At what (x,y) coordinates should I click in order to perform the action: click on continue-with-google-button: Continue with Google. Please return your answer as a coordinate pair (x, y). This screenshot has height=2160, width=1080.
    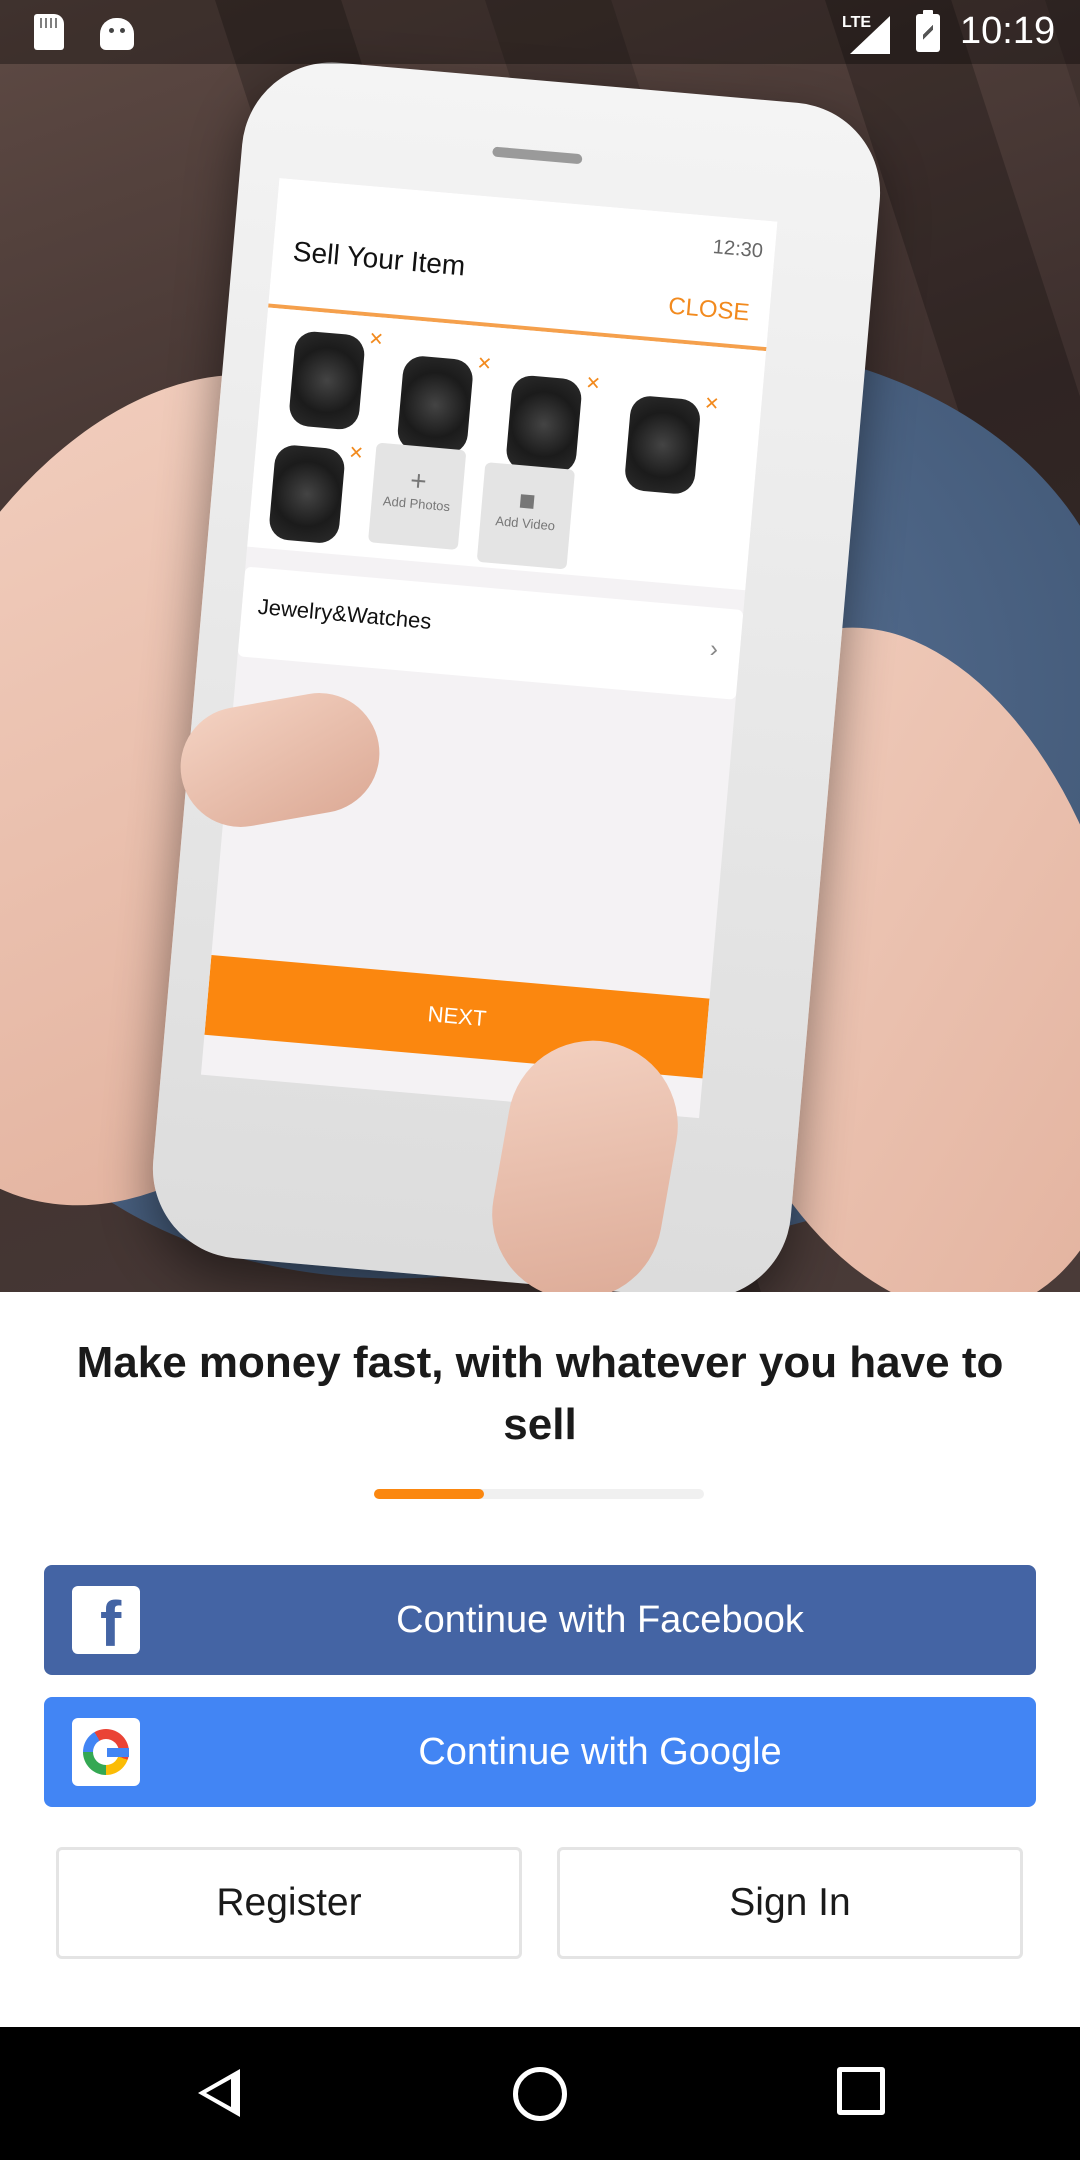
    Looking at the image, I should click on (540, 1752).